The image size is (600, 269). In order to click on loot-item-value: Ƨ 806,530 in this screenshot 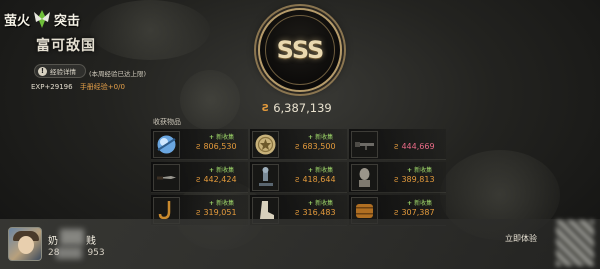, I will do `click(216, 146)`.